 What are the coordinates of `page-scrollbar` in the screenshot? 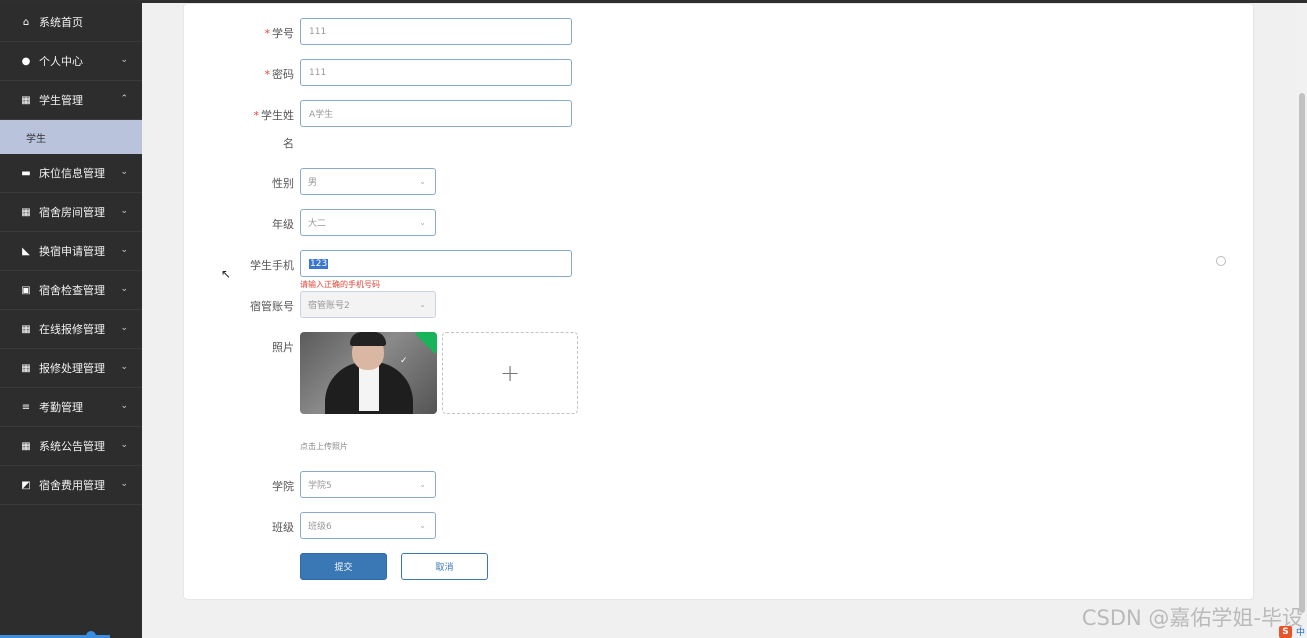 It's located at (1302, 320).